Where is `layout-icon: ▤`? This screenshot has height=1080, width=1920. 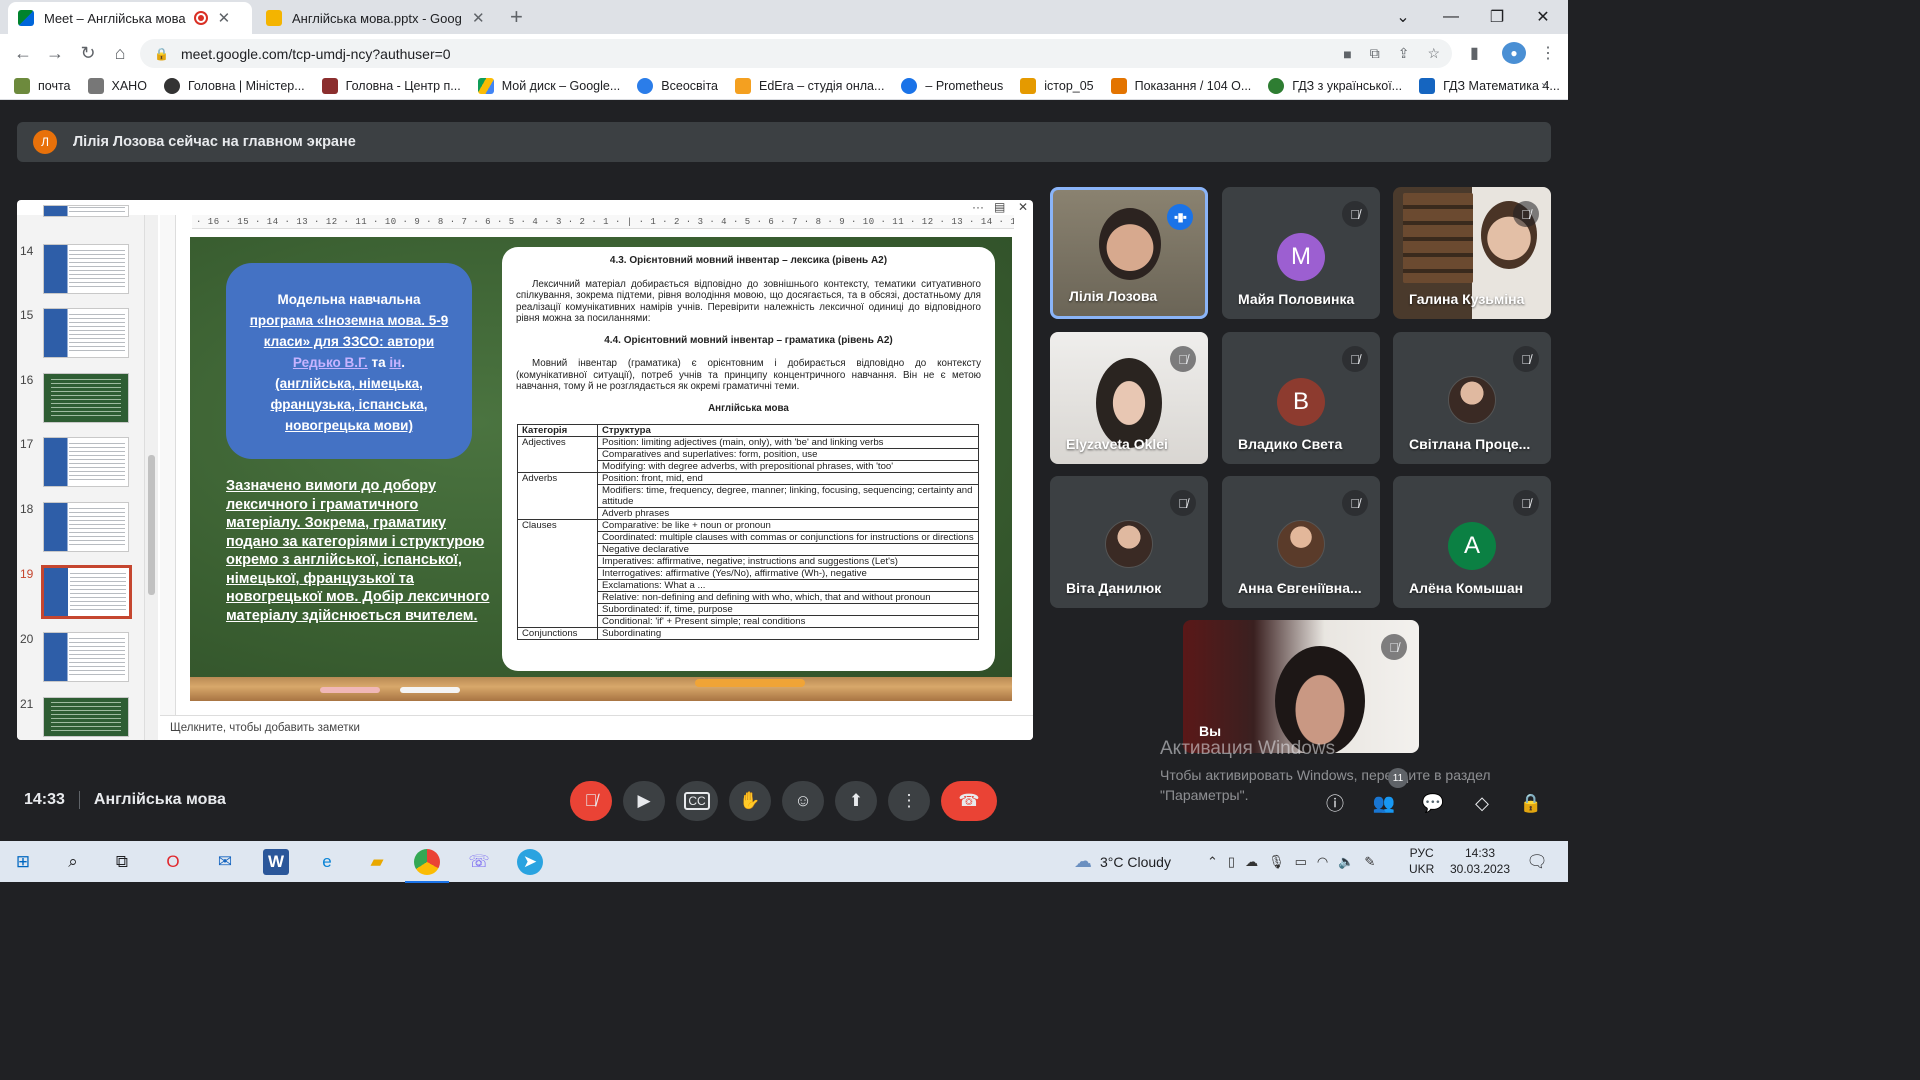
layout-icon: ▤ is located at coordinates (999, 207).